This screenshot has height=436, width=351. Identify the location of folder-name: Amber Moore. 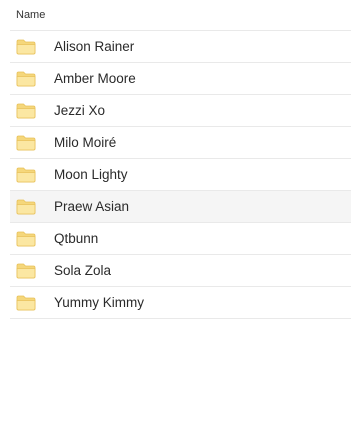
(95, 78).